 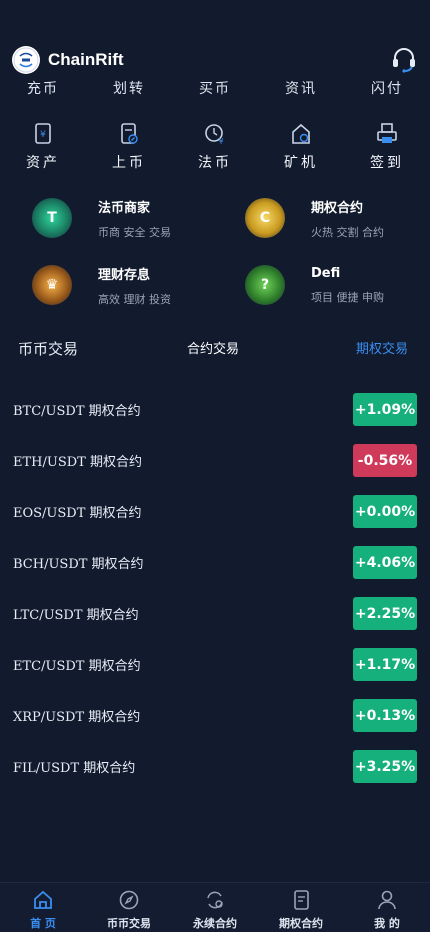 What do you see at coordinates (132, 285) in the screenshot?
I see `service-wealth-savings: ♛ 理财存息 高效 理财 投资` at bounding box center [132, 285].